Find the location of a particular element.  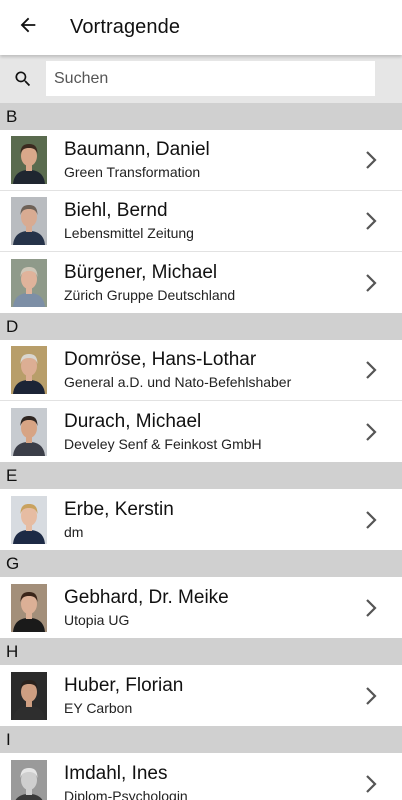

arrow-left-icon is located at coordinates (28, 27).